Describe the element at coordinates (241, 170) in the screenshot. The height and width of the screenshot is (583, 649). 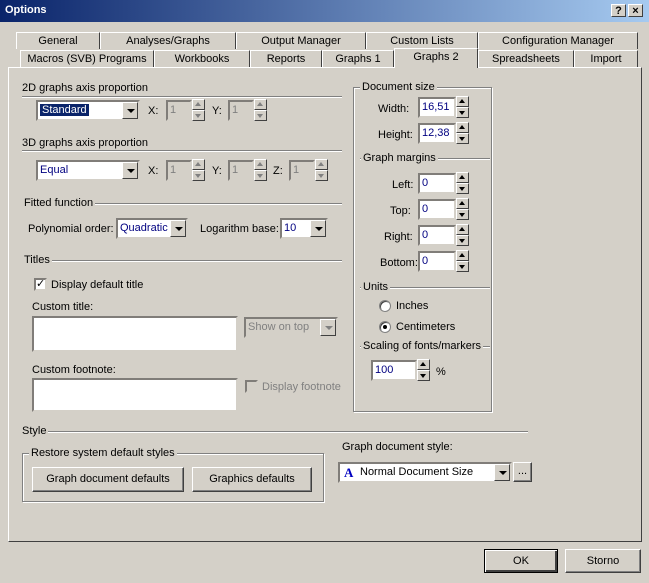
I see `axis3d-y-input: 1` at that location.